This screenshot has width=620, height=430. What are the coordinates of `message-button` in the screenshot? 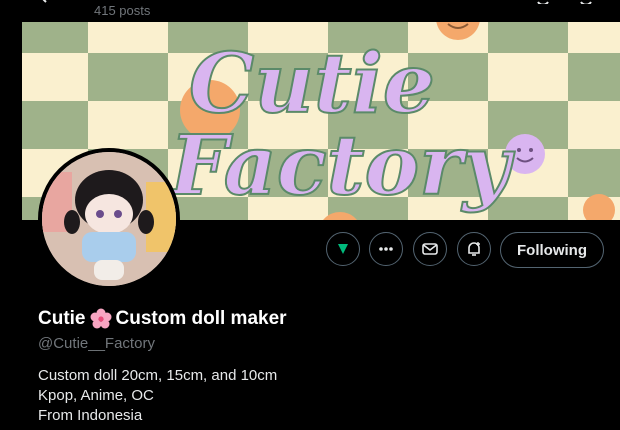 It's located at (430, 249).